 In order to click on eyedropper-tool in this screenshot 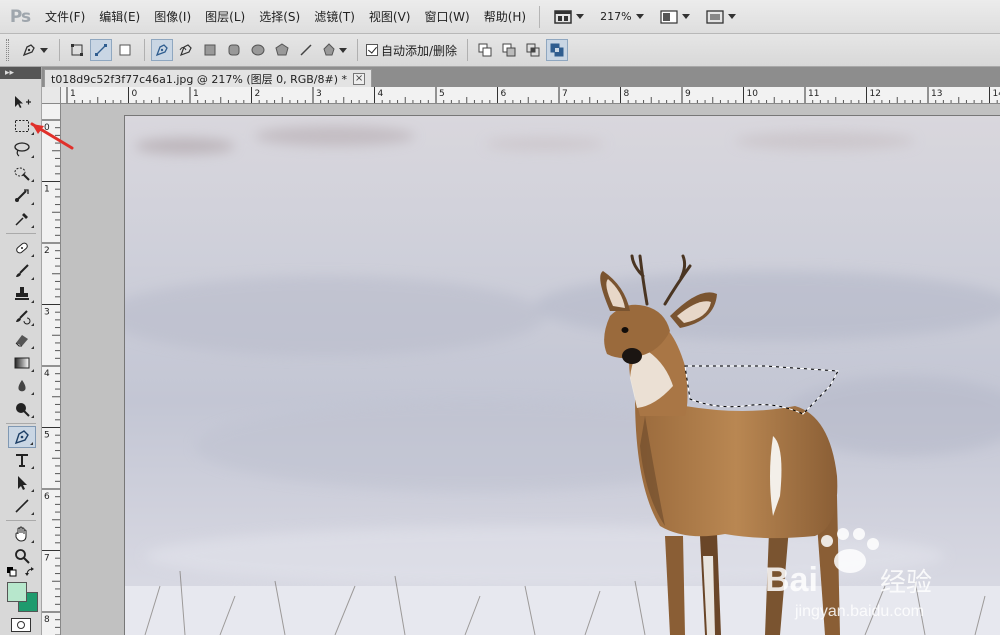, I will do `click(22, 219)`.